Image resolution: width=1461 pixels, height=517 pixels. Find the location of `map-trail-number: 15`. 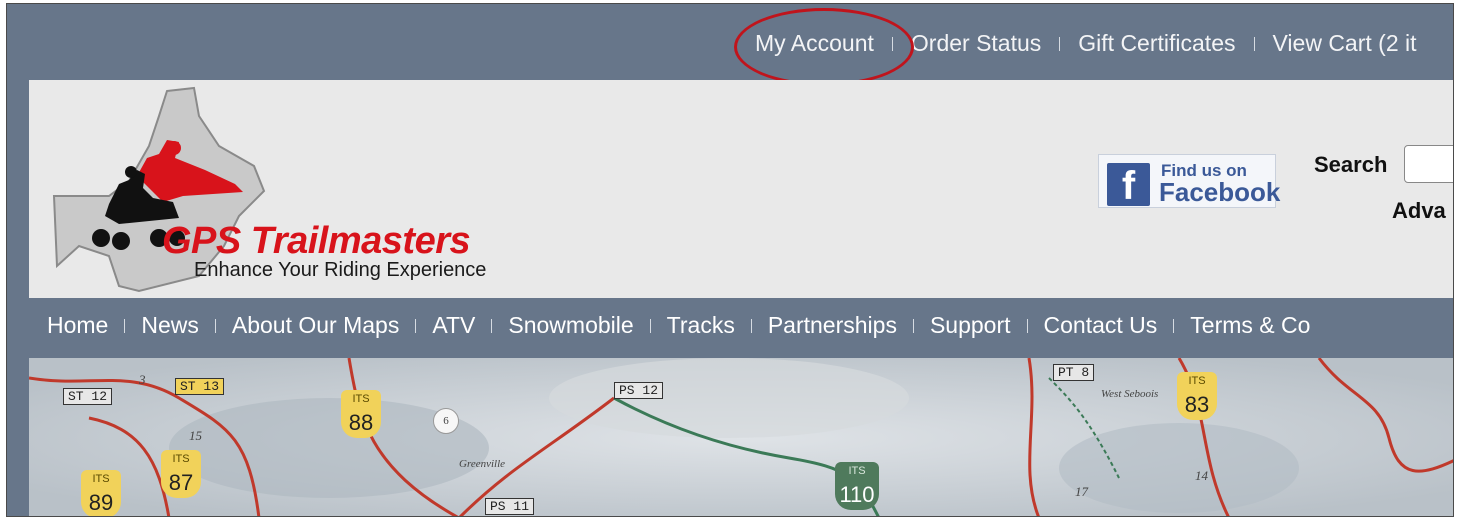

map-trail-number: 15 is located at coordinates (195, 435).